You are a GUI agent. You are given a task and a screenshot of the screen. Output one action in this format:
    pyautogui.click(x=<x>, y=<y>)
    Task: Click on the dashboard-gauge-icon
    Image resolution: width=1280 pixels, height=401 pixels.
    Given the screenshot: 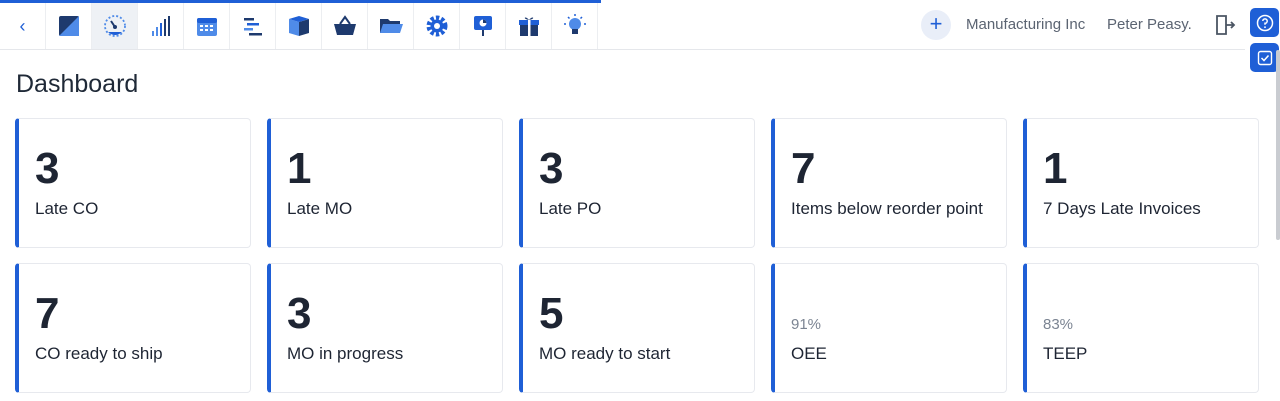 What is the action you would take?
    pyautogui.click(x=114, y=26)
    